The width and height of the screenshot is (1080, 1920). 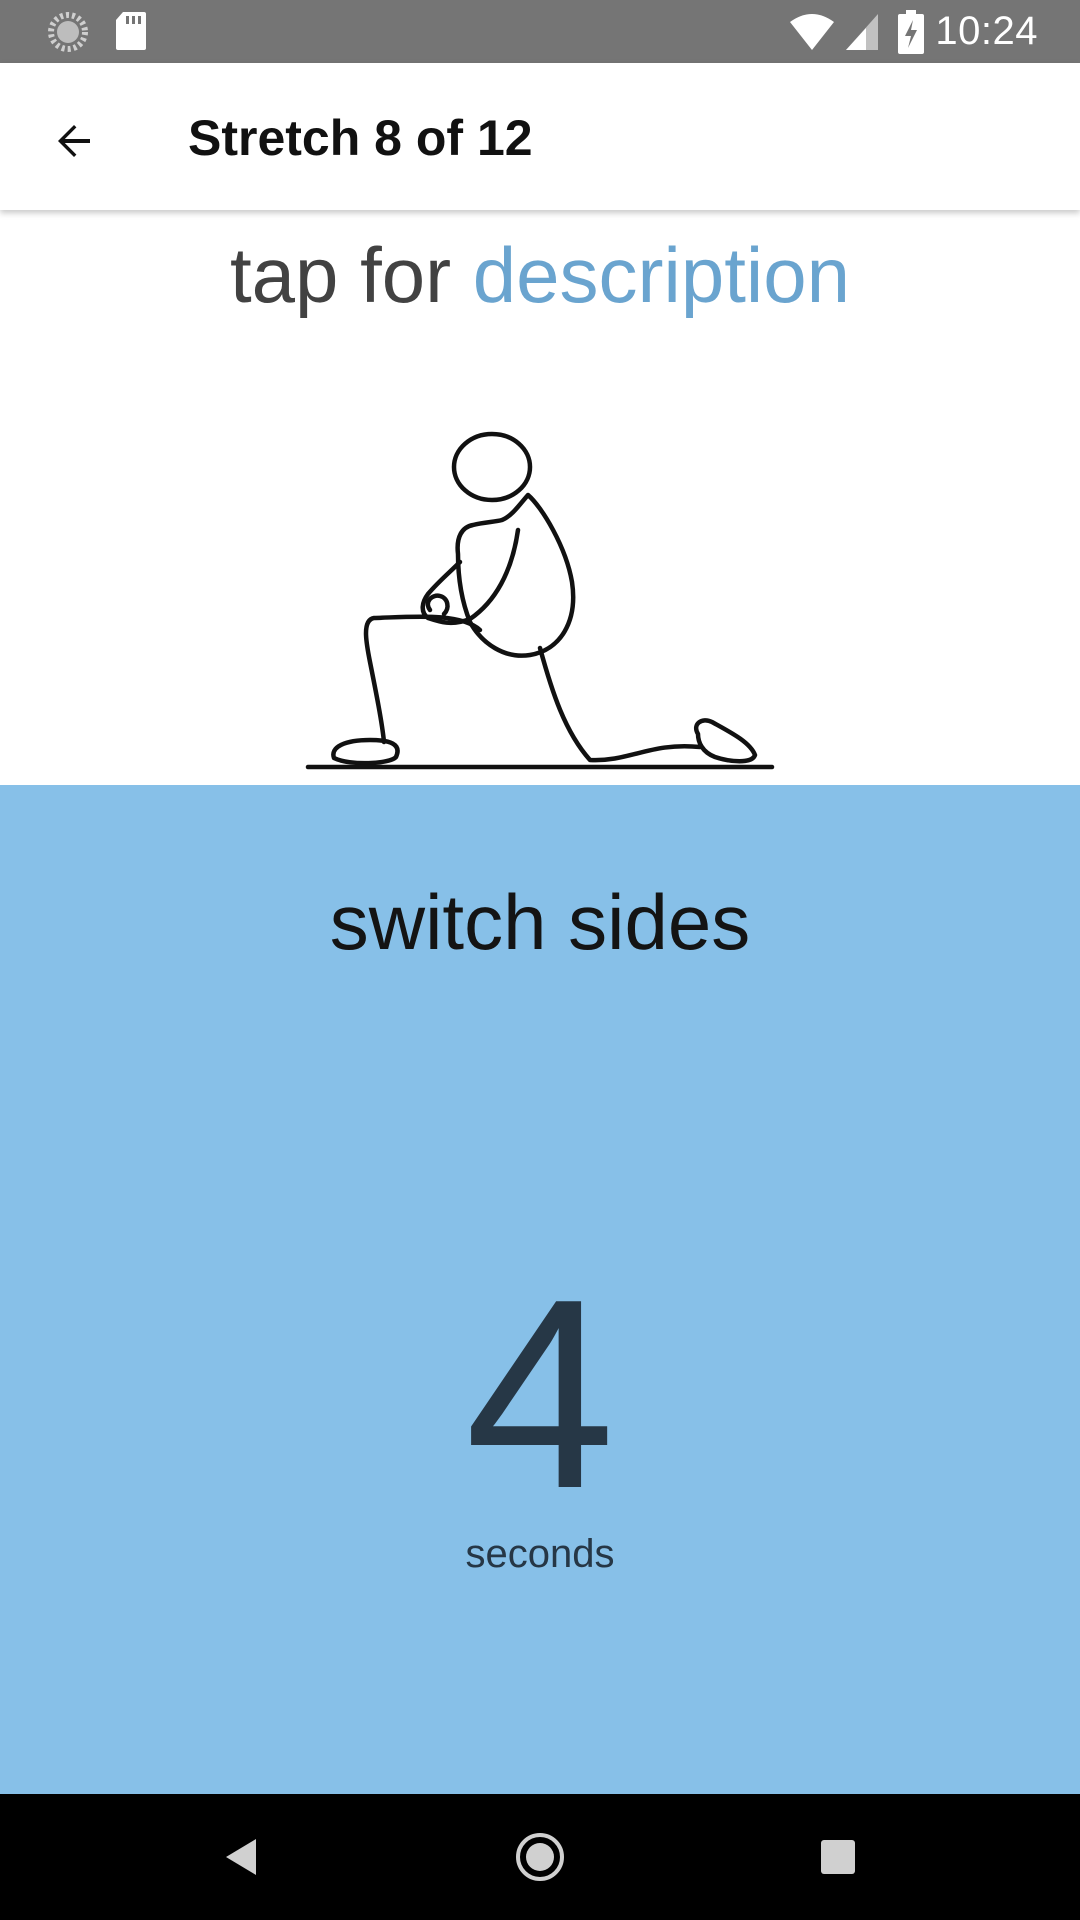 I want to click on system-nav-bar, so click(x=540, y=1857).